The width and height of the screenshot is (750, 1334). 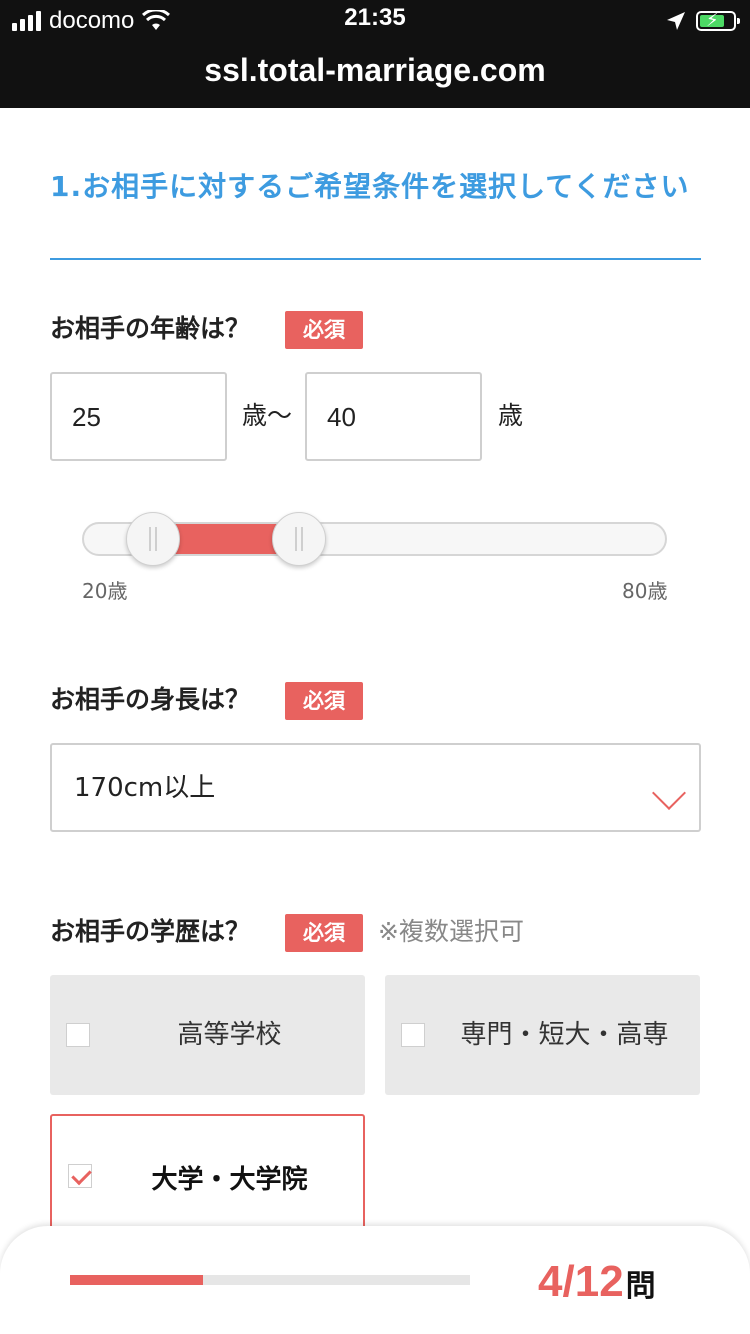 I want to click on multi-select-note: ※複数選択可, so click(x=451, y=931).